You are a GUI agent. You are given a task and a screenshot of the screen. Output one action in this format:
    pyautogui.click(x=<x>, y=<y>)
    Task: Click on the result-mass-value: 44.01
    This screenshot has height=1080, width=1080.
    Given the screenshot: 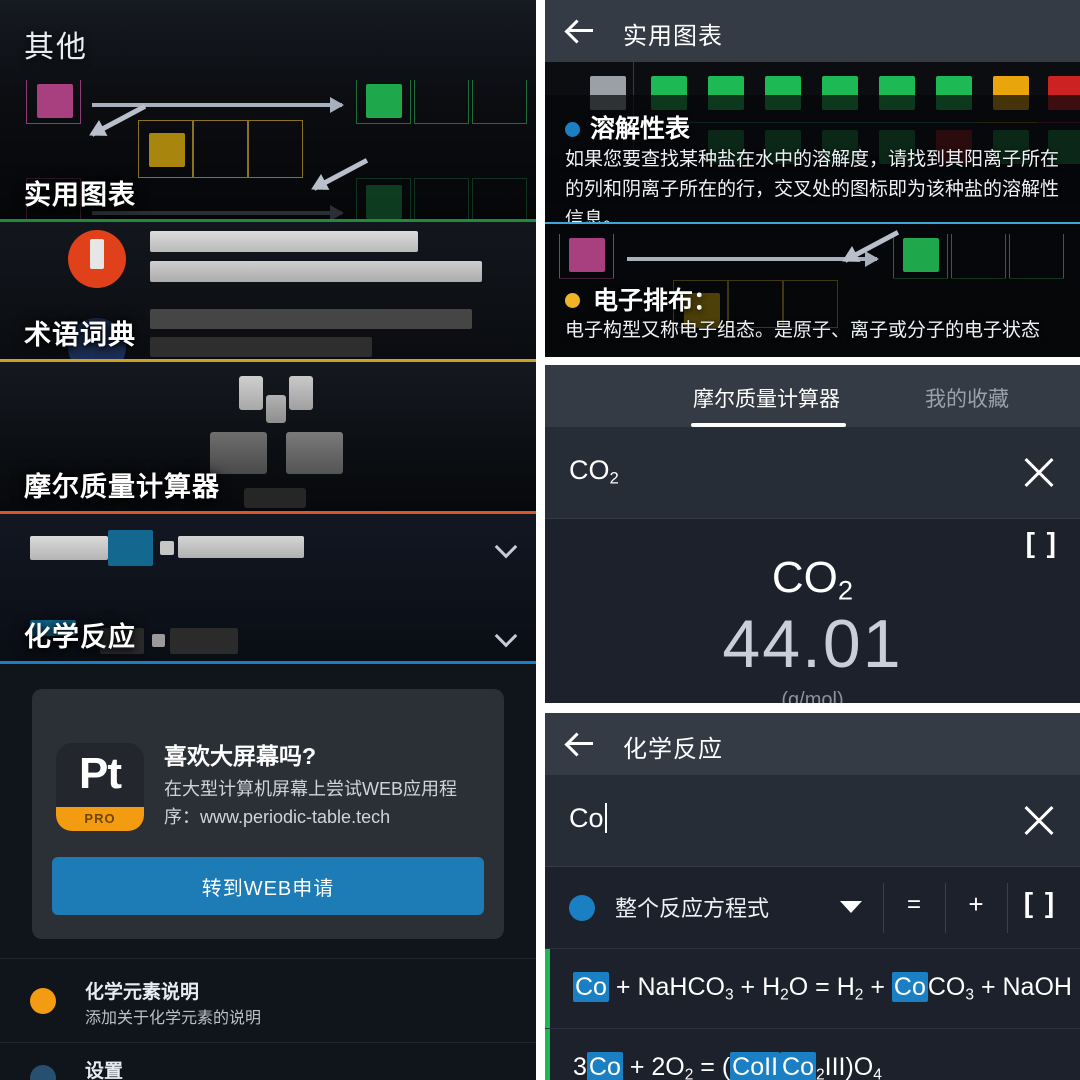 What is the action you would take?
    pyautogui.click(x=812, y=644)
    